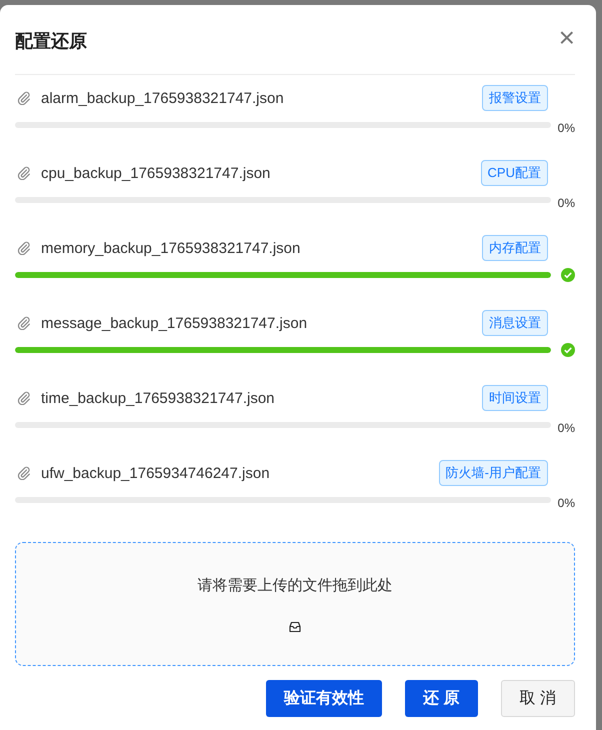 The image size is (602, 730). Describe the element at coordinates (295, 585) in the screenshot. I see `dropzone-hint: 请将需要上传的文件拖到此处` at that location.